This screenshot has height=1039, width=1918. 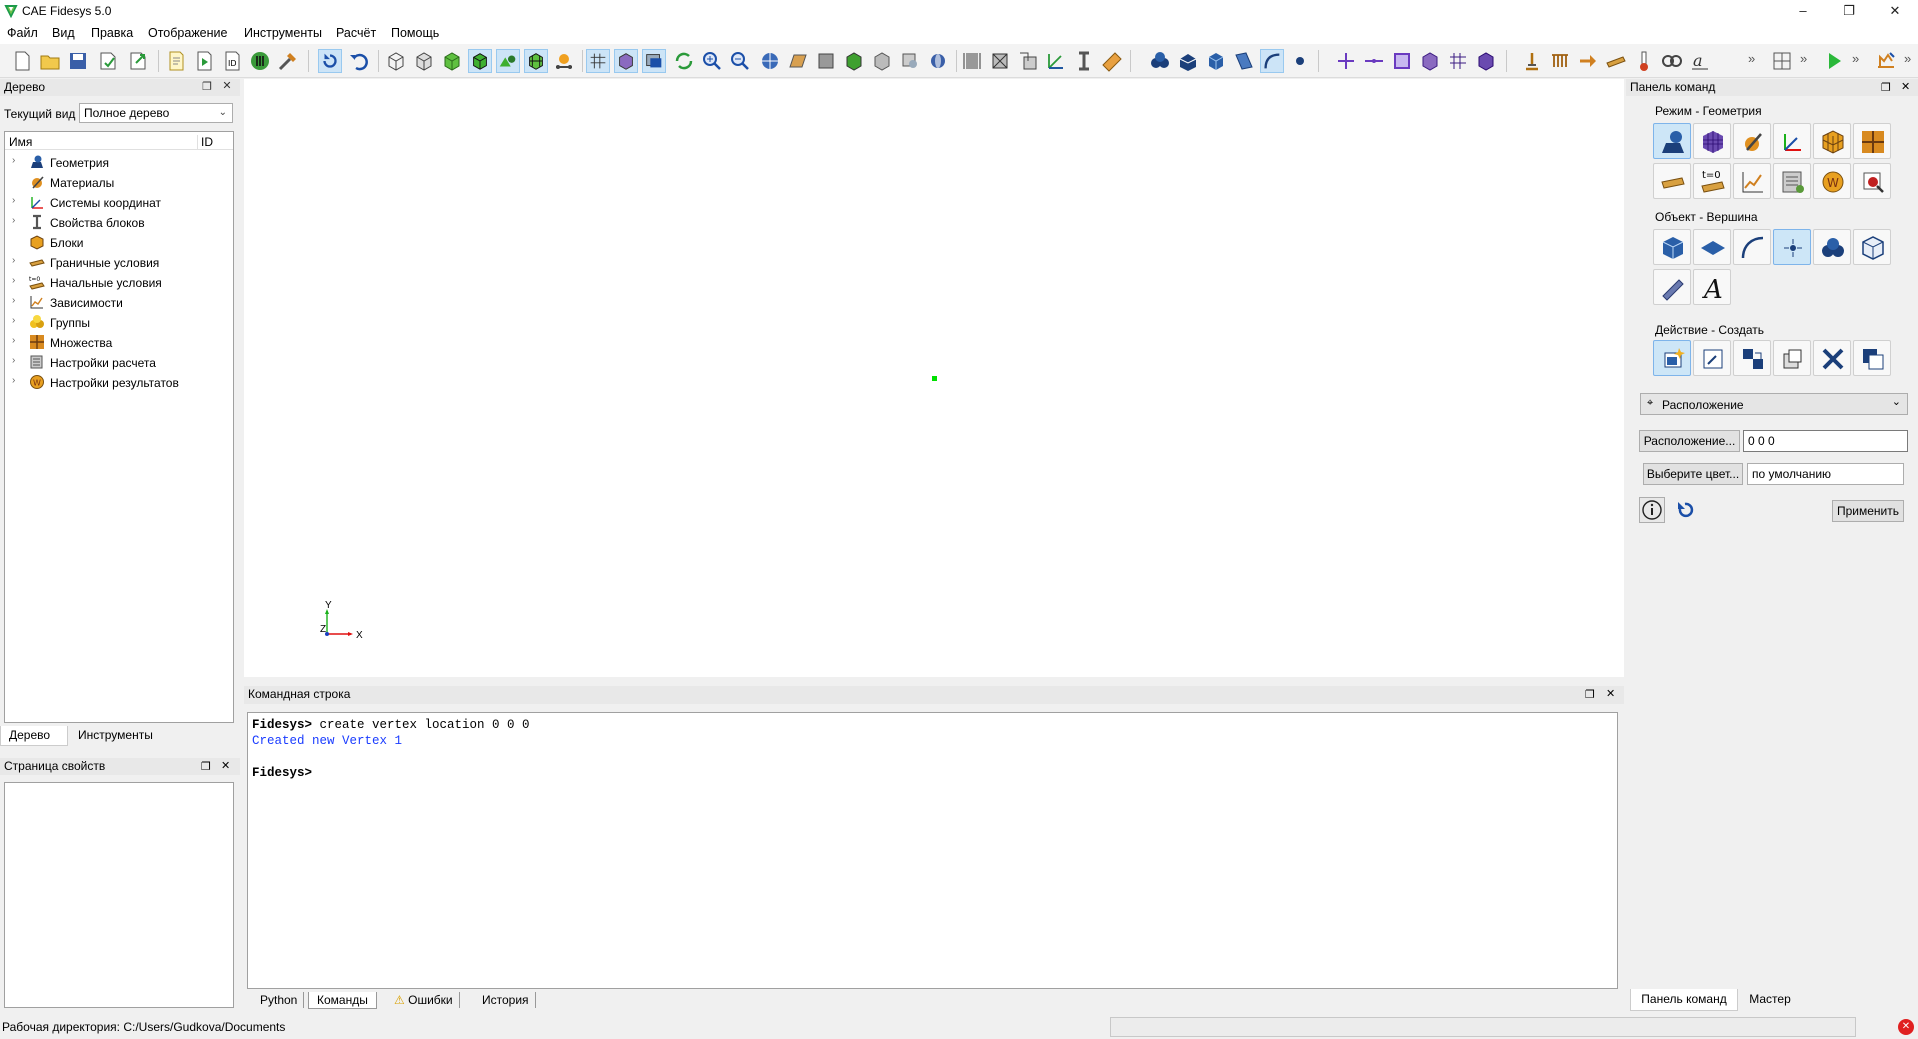 I want to click on tree-close-icon: ✕, so click(x=227, y=86).